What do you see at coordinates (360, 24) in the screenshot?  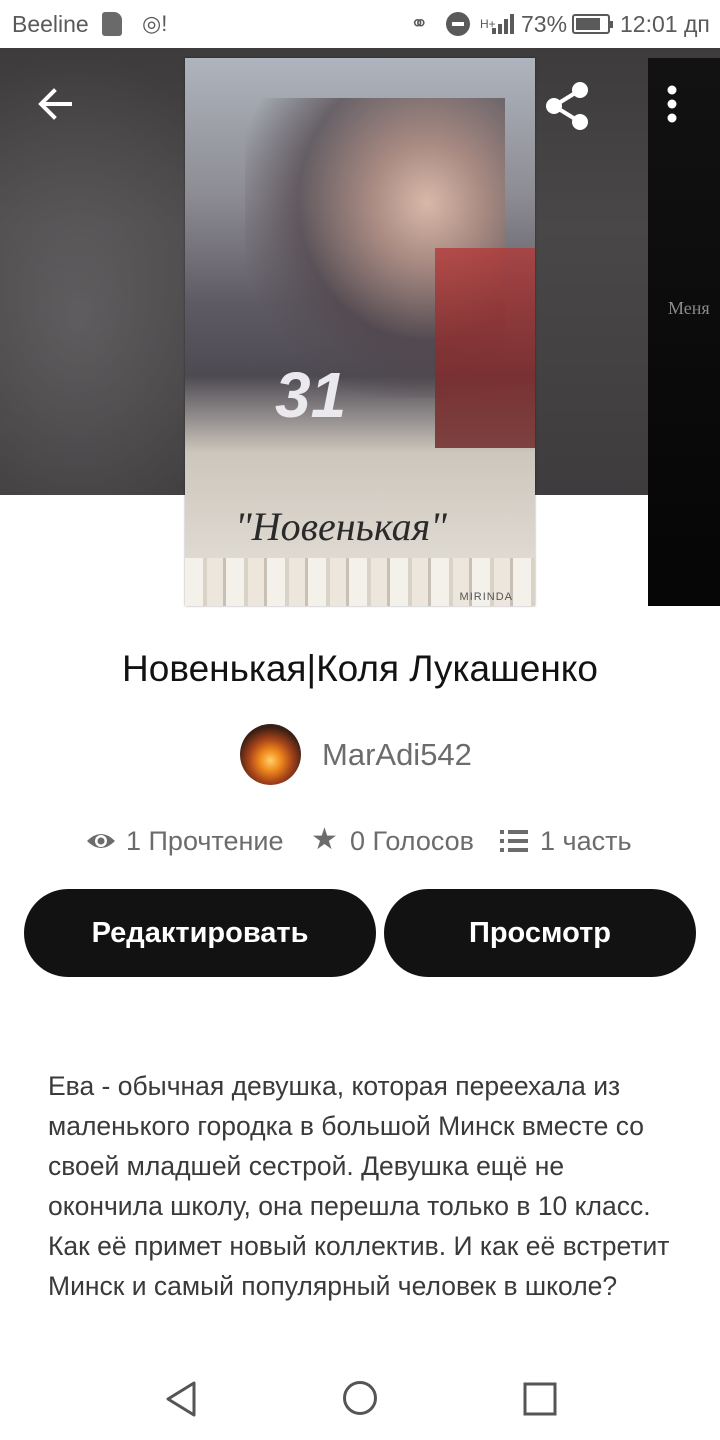 I see `status-bar: Beeline ◎! ⚭ H+ 73% 12:01 дп` at bounding box center [360, 24].